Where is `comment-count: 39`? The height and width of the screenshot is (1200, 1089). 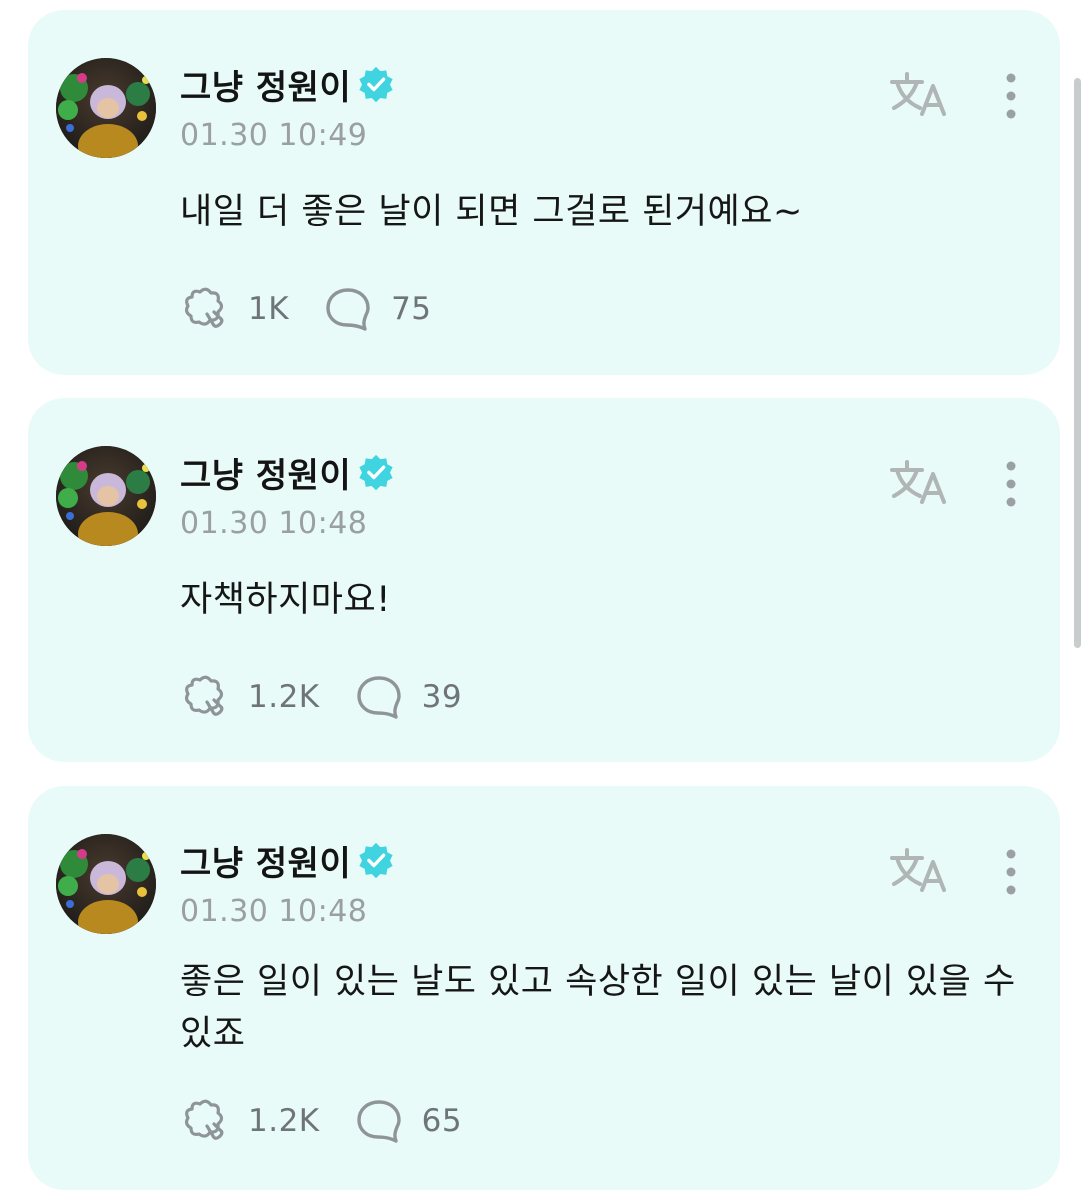
comment-count: 39 is located at coordinates (442, 697).